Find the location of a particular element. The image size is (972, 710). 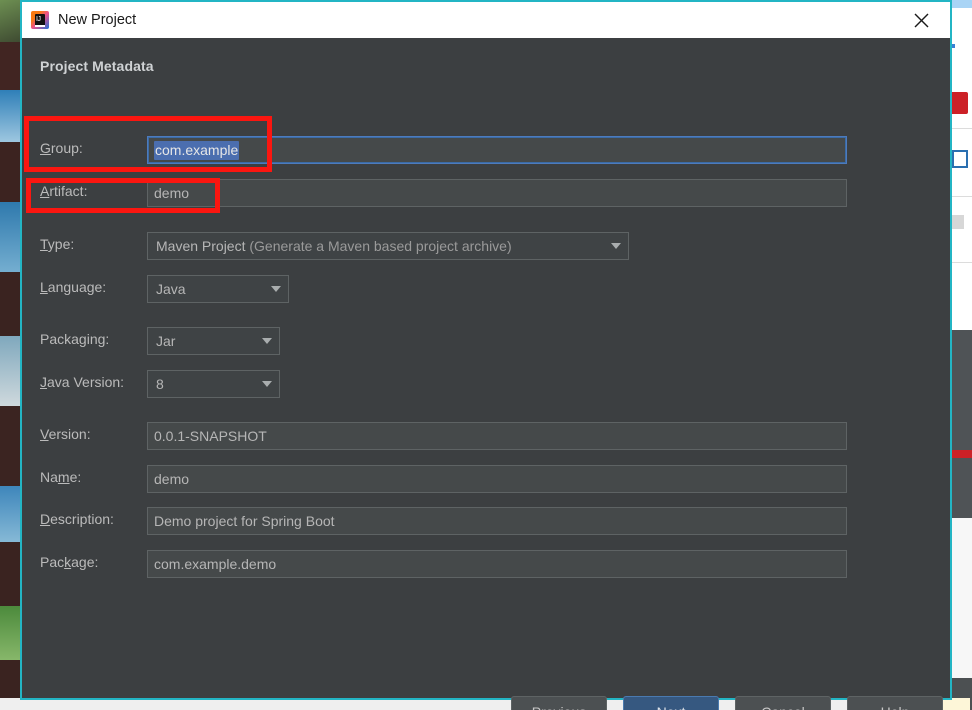

packaging-dropdown: Jar is located at coordinates (213, 341).